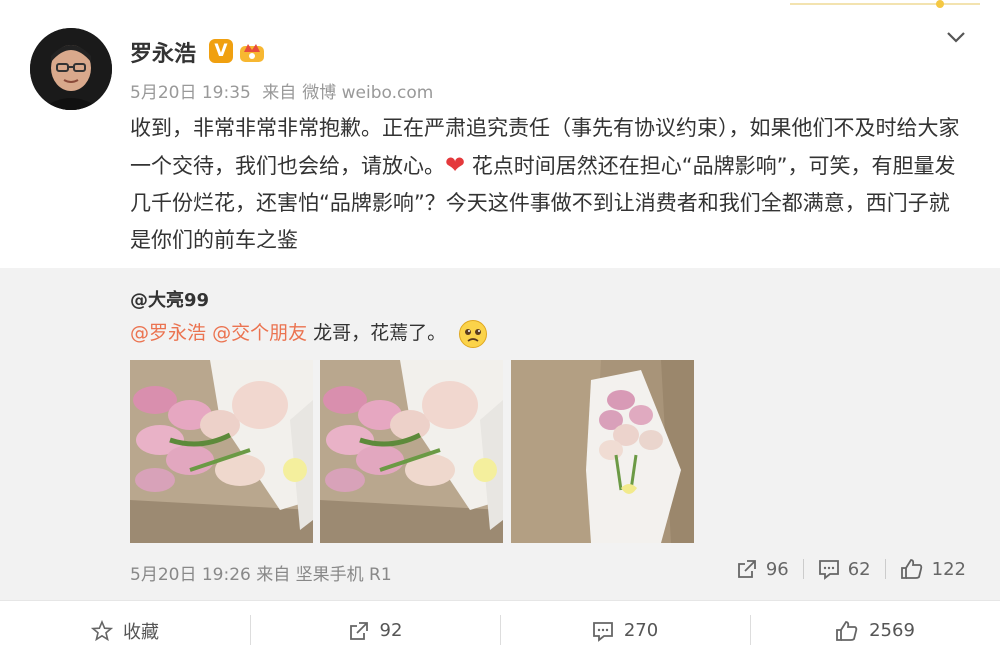 The height and width of the screenshot is (660, 1000). I want to click on share-count: 92, so click(391, 630).